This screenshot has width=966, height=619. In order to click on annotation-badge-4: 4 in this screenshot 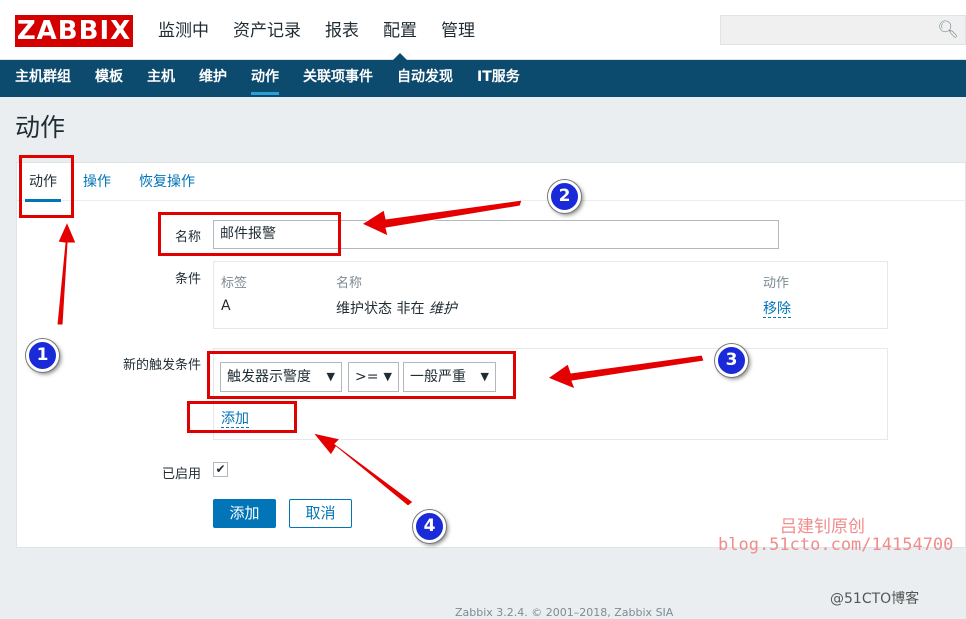, I will do `click(429, 526)`.